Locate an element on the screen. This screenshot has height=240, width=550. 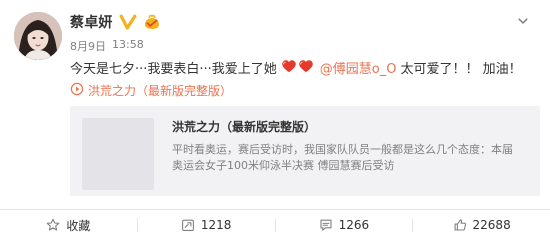
comment-count: 1266 is located at coordinates (354, 225).